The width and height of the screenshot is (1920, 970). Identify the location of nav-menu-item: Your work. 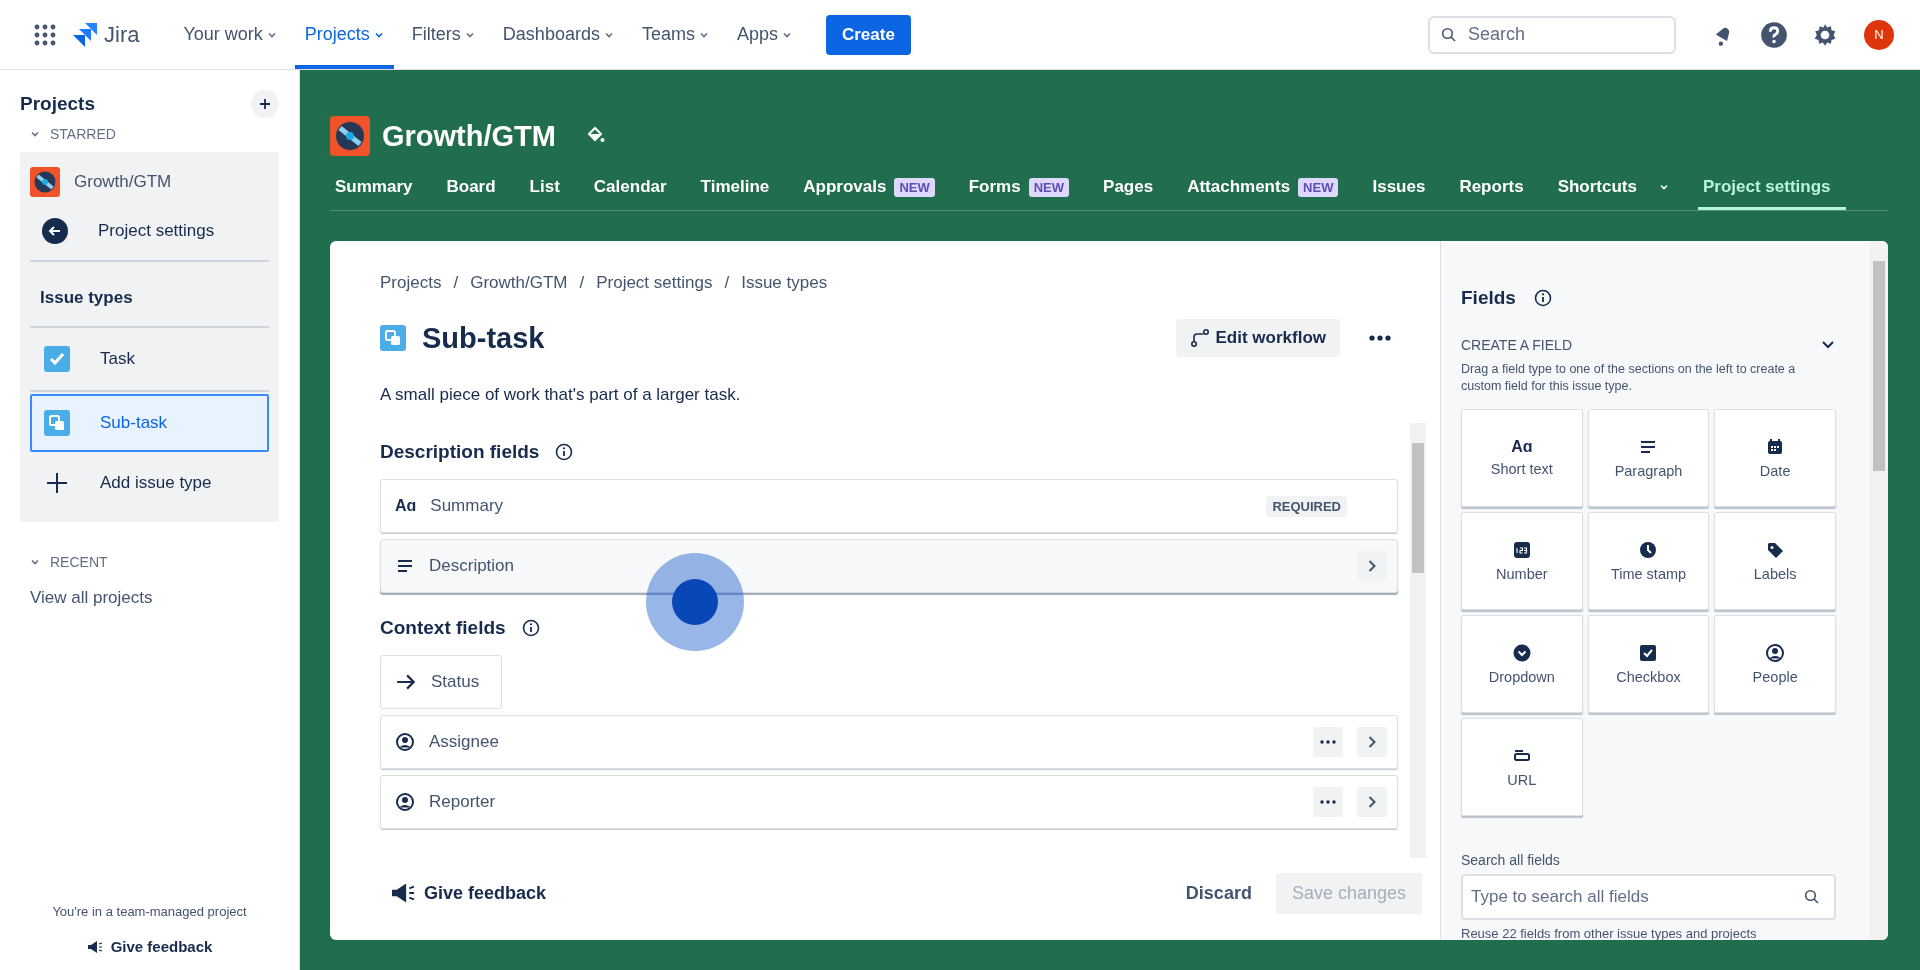
(230, 34).